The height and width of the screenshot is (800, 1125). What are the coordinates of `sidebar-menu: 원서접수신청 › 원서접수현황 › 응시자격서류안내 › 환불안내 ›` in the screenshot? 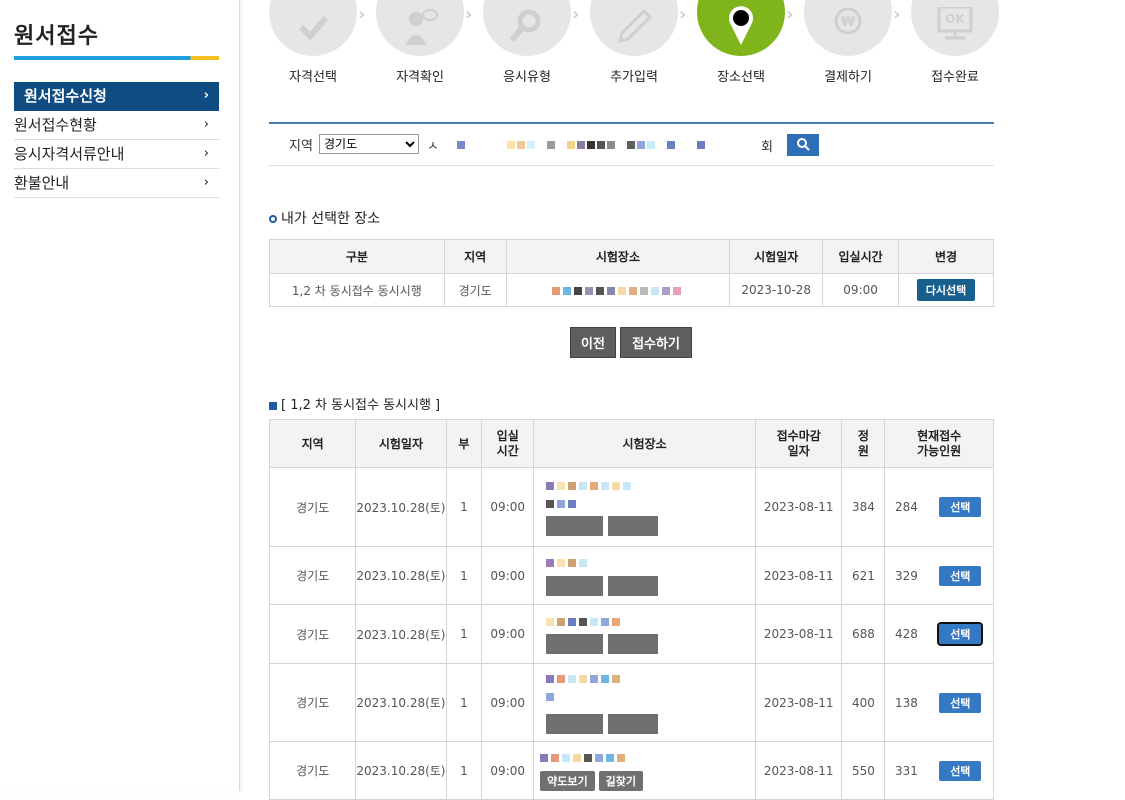 It's located at (116, 140).